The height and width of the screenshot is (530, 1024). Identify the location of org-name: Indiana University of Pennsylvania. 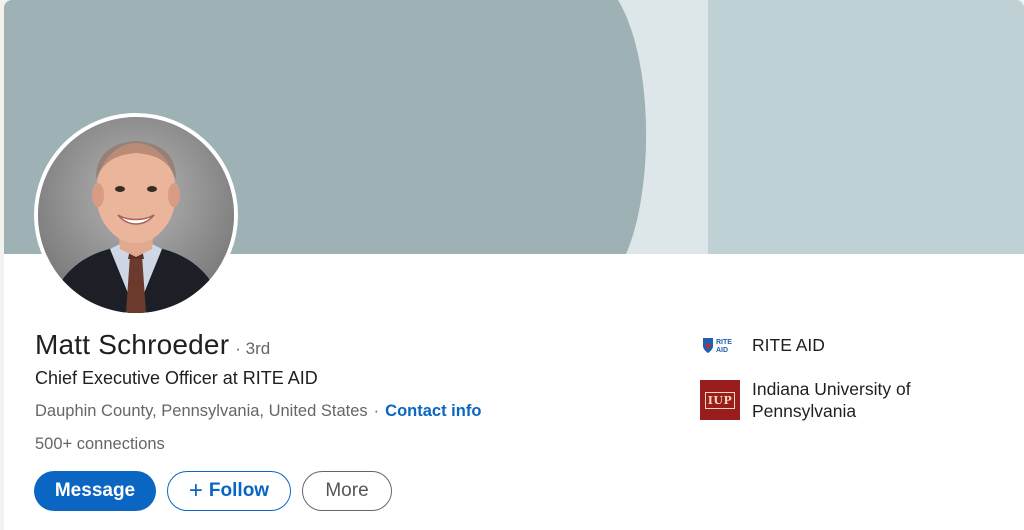
(831, 400).